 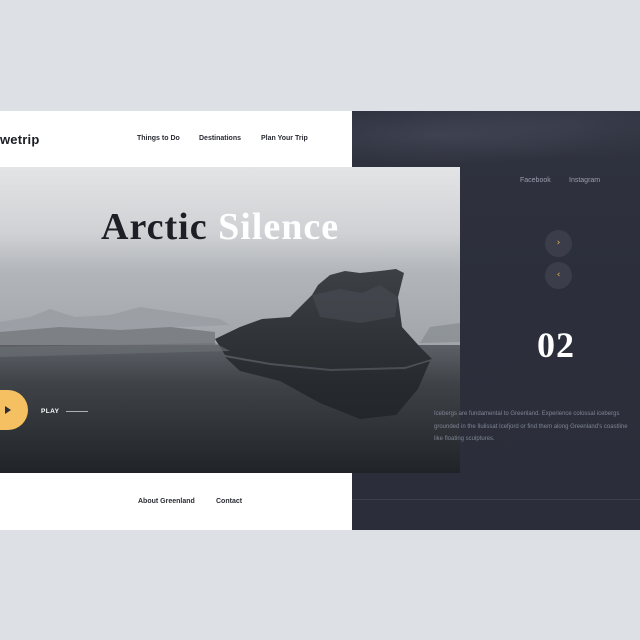 I want to click on nav-things-to-do: Things to Do, so click(x=158, y=138).